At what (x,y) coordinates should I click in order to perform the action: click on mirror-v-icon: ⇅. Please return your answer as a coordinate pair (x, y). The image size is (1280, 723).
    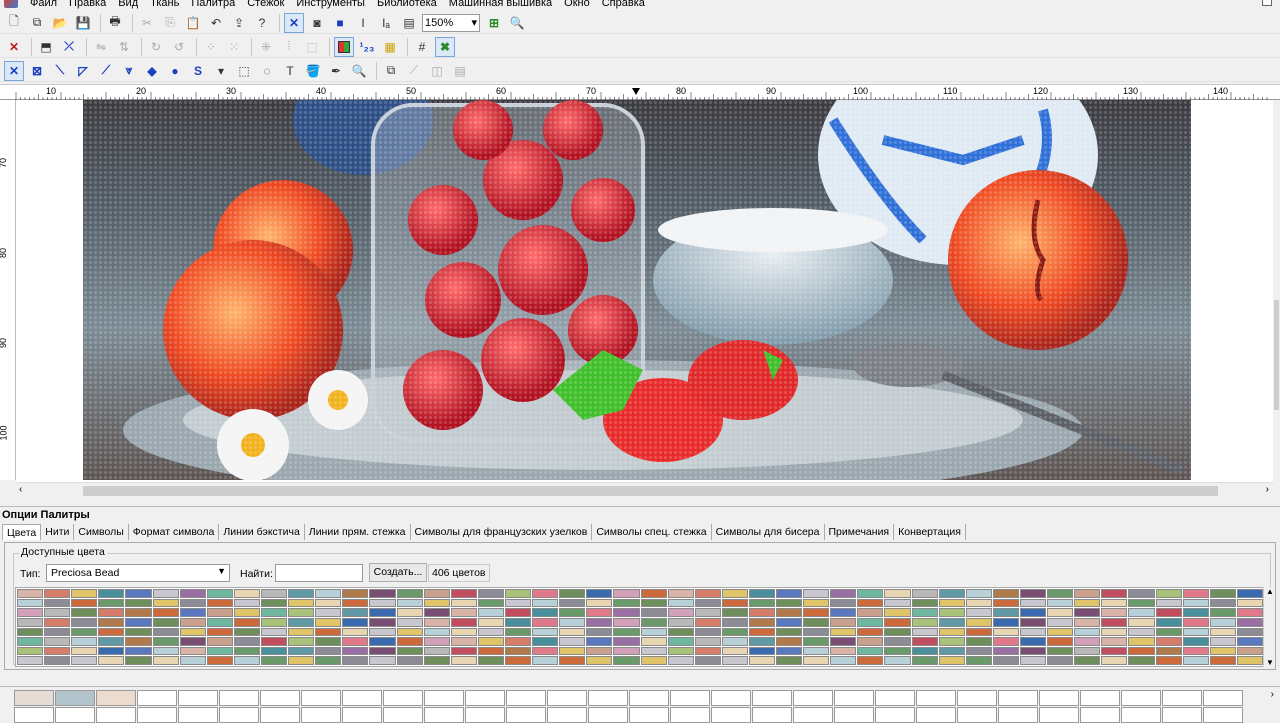
    Looking at the image, I should click on (124, 47).